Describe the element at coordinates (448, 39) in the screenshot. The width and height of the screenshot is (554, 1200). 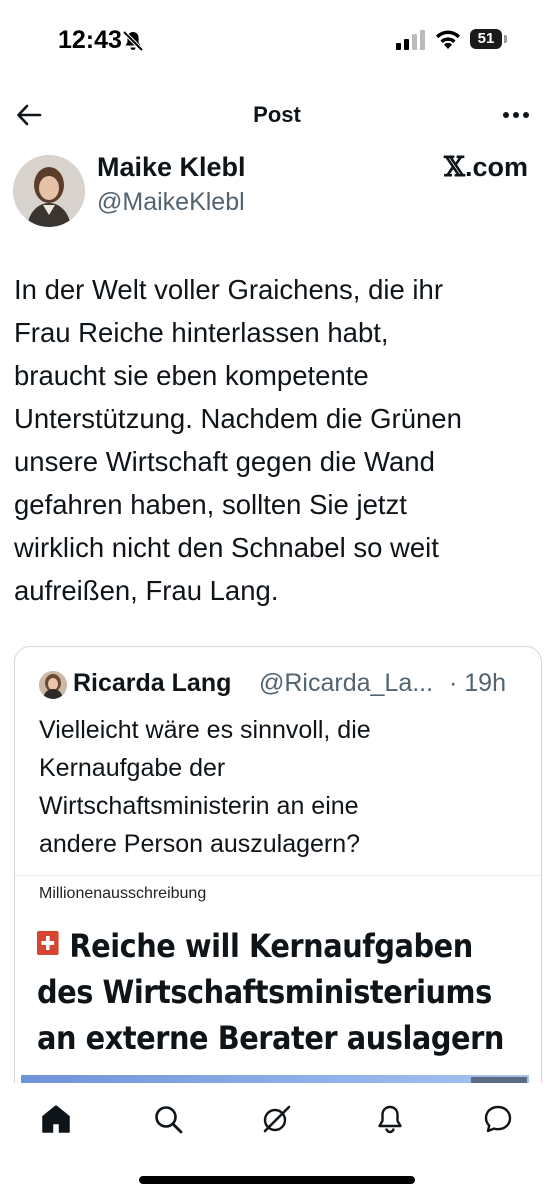
I see `wifi-icon` at that location.